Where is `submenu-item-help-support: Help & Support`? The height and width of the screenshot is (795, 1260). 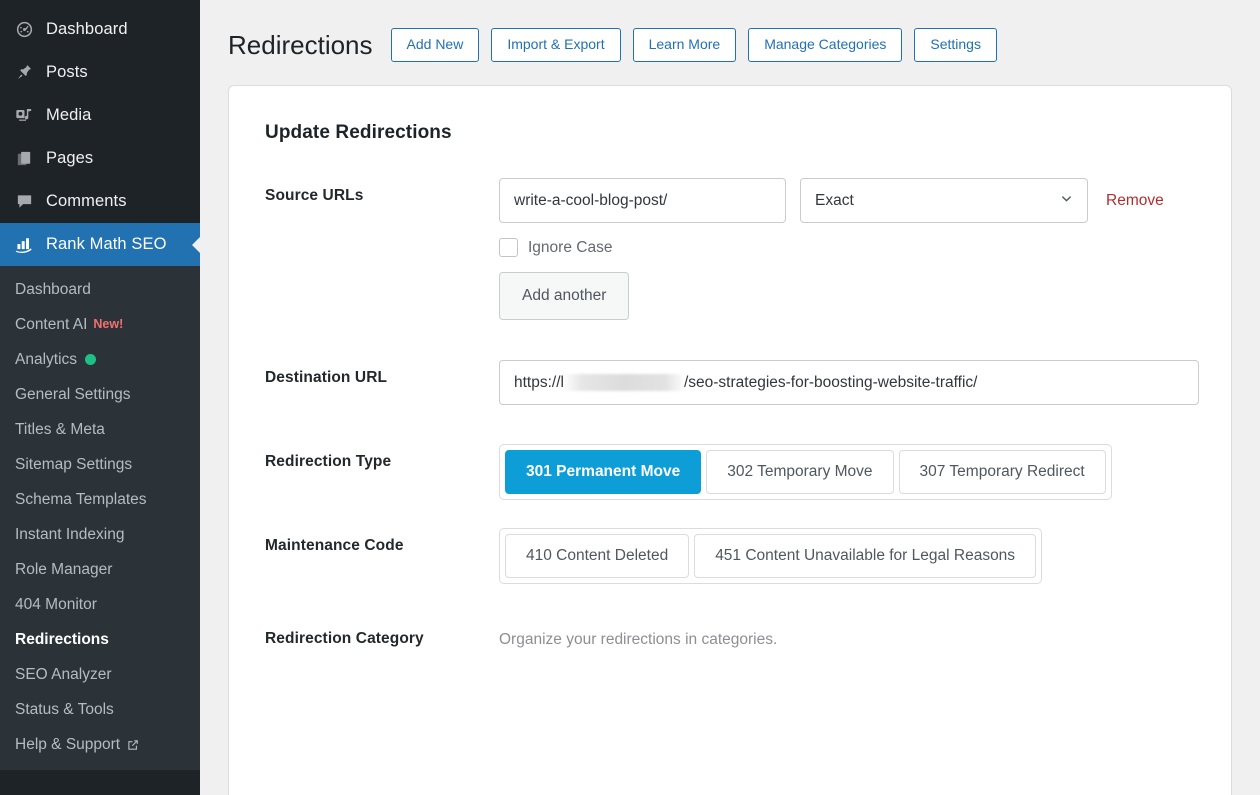
submenu-item-help-support: Help & Support is located at coordinates (100, 744).